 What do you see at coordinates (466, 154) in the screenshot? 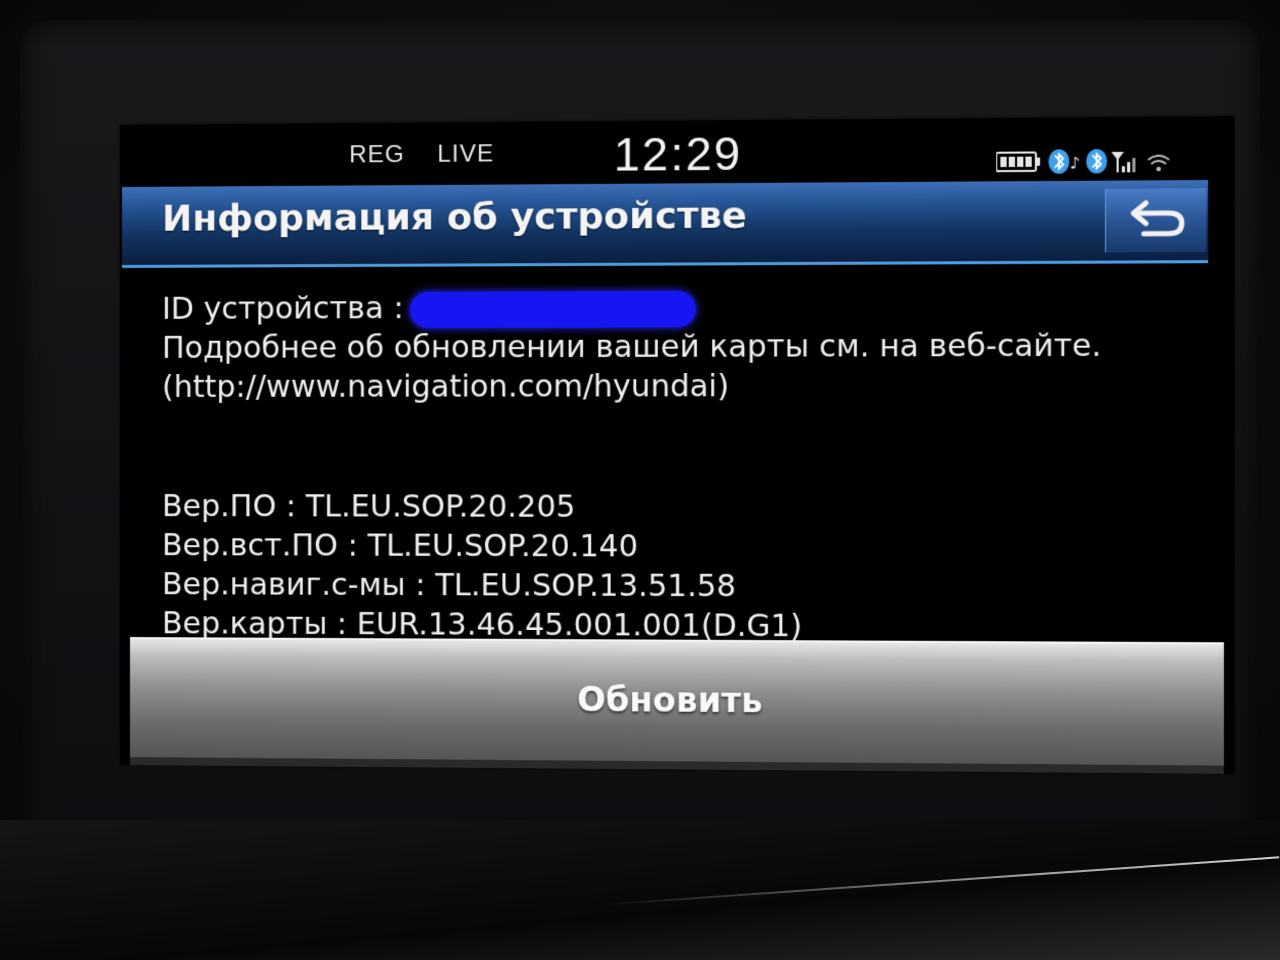
I see `live-indicator: LIVE` at bounding box center [466, 154].